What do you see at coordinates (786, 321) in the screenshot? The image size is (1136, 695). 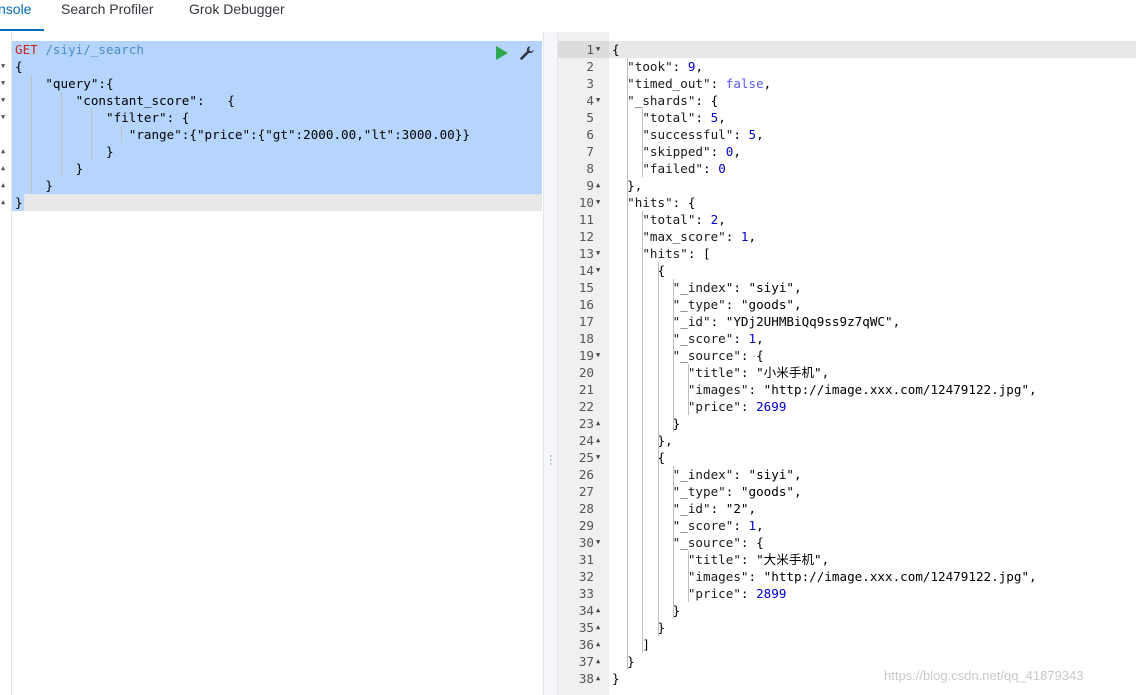 I see `response-line: "_id": "YDj2UHMBiQq9ss9z7qWC",` at bounding box center [786, 321].